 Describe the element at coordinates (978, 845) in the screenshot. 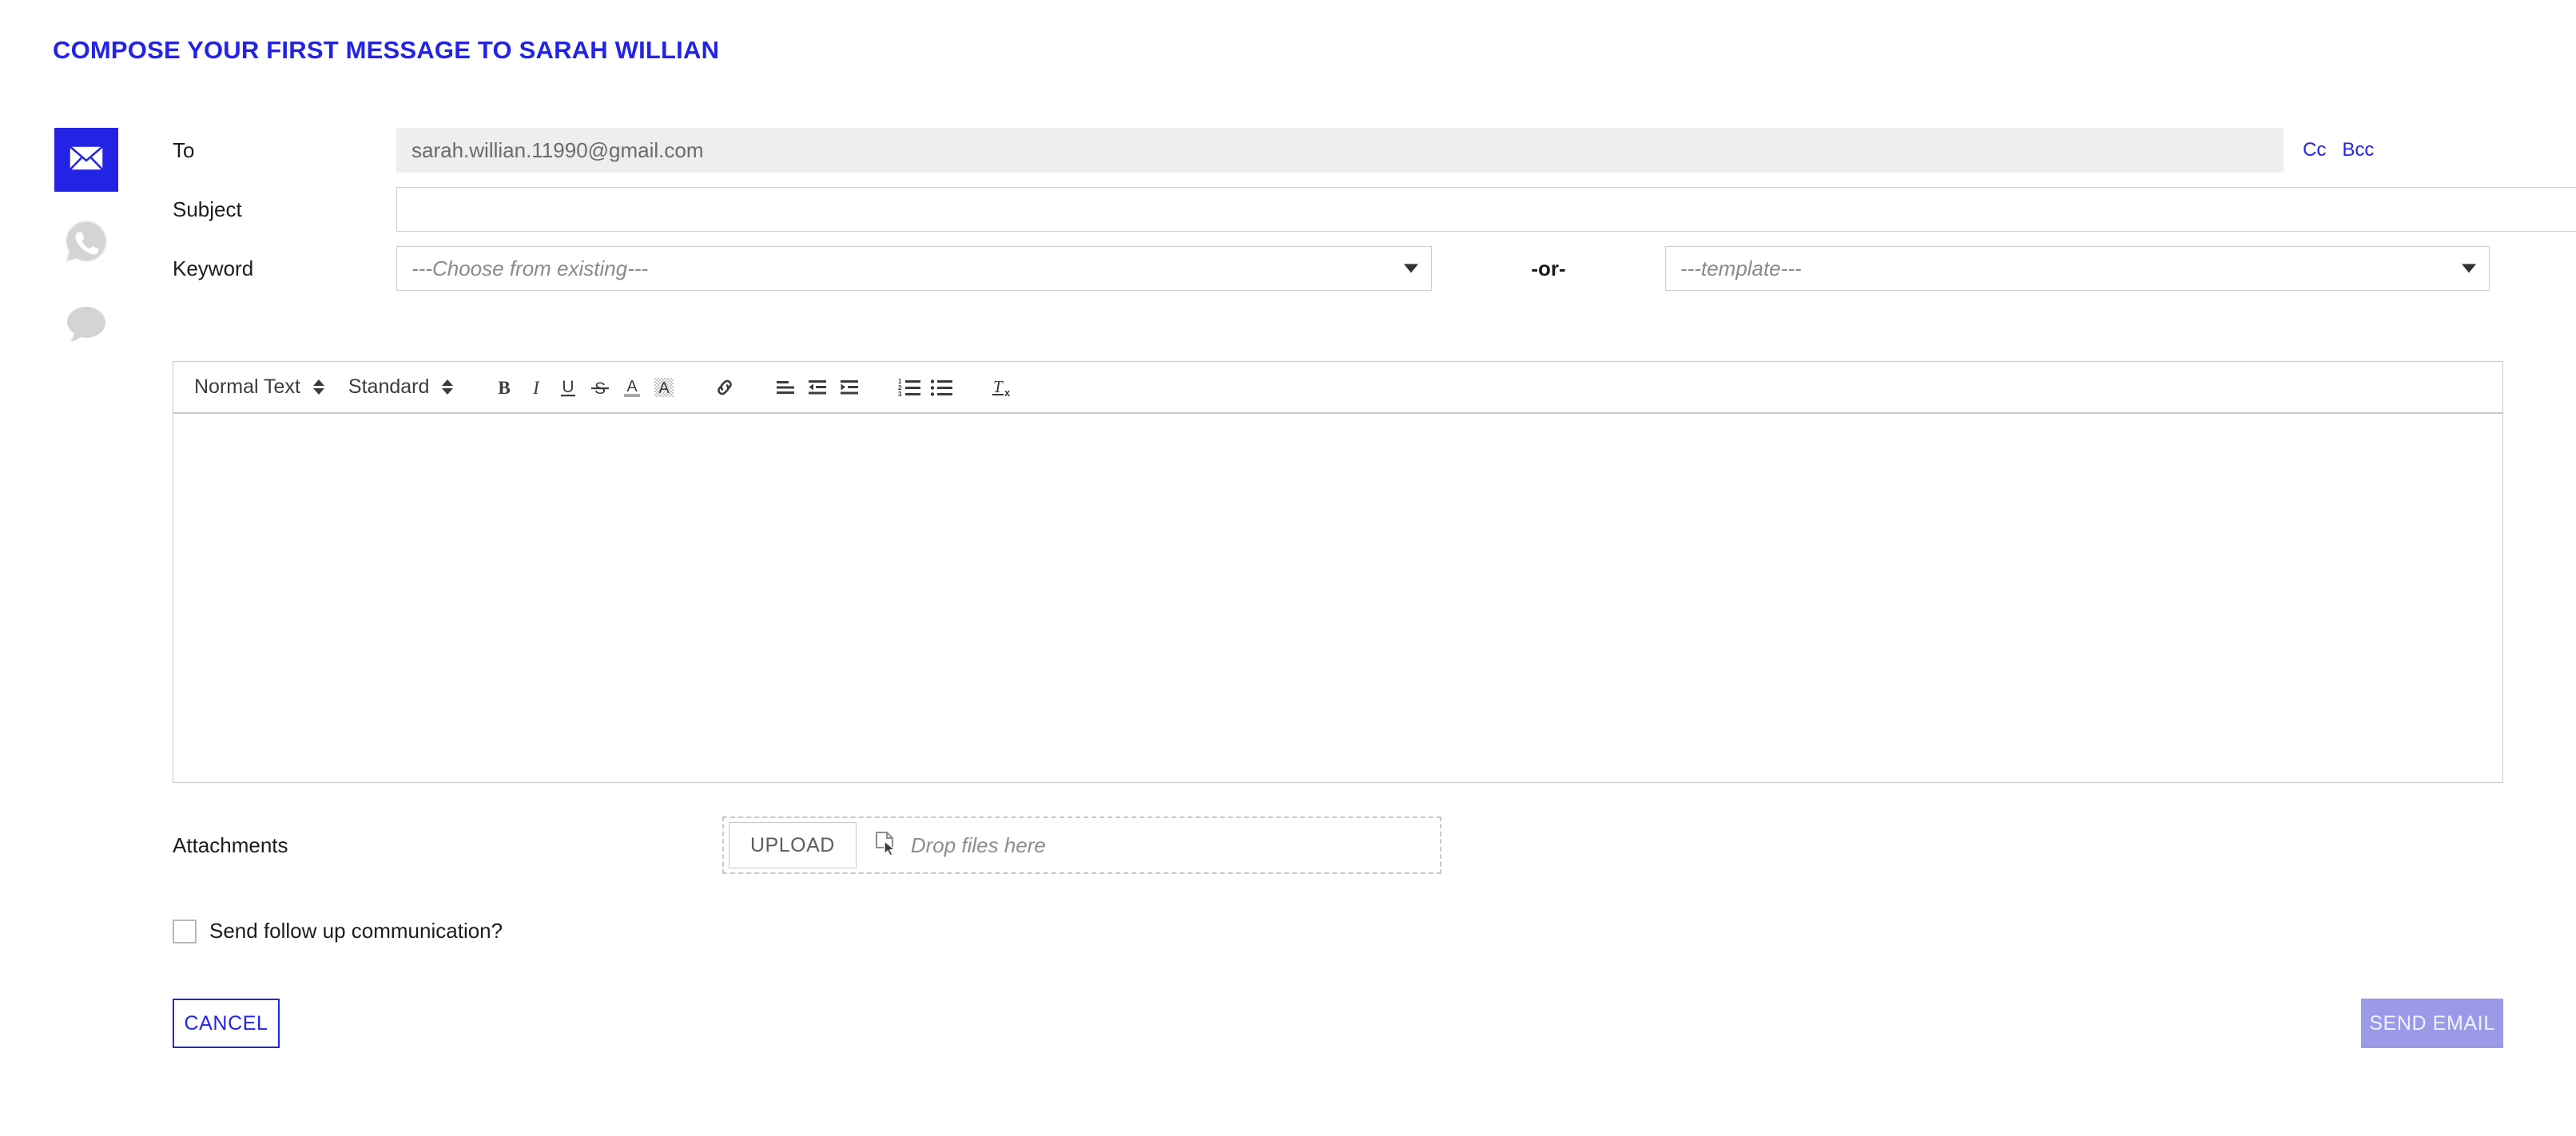

I see `drop-hint-text: Drop files here` at that location.